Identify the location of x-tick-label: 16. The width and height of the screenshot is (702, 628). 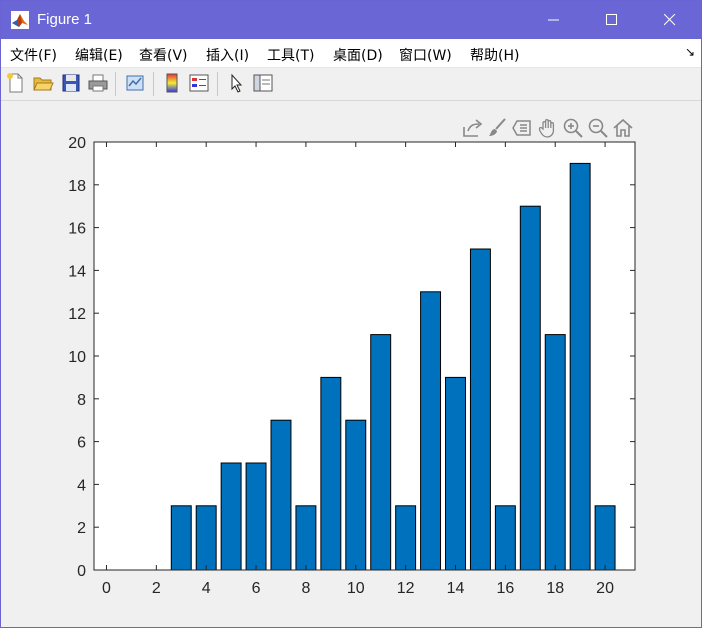
(505, 588).